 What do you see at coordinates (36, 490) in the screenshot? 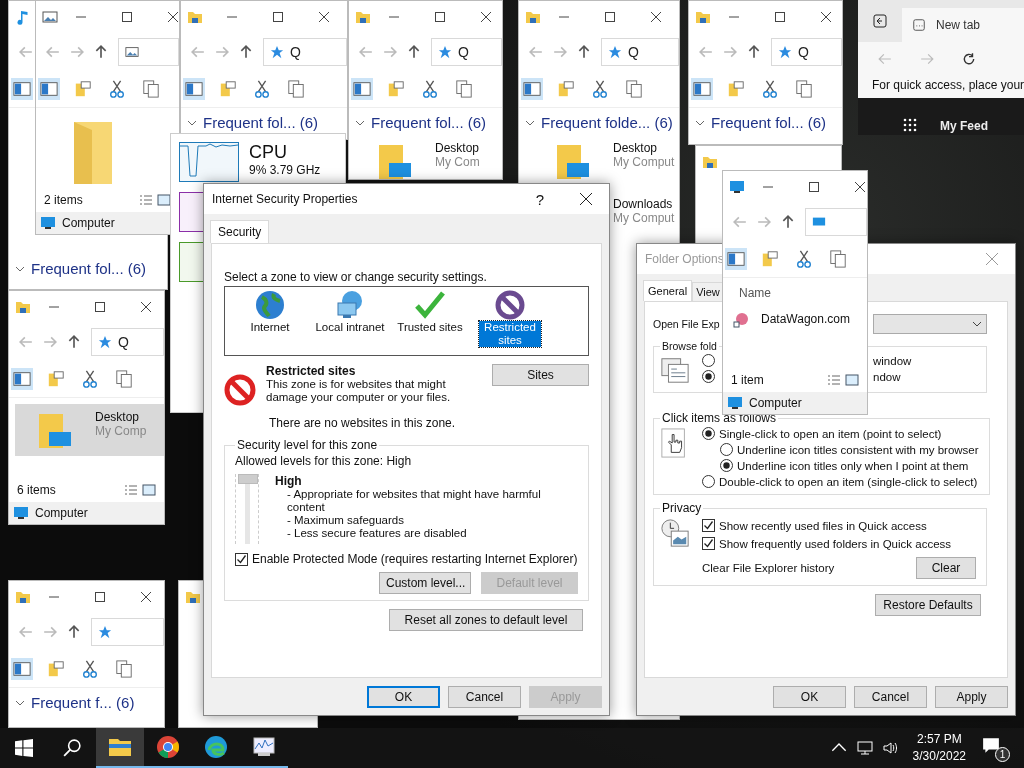
I see `item-count: 6 items` at bounding box center [36, 490].